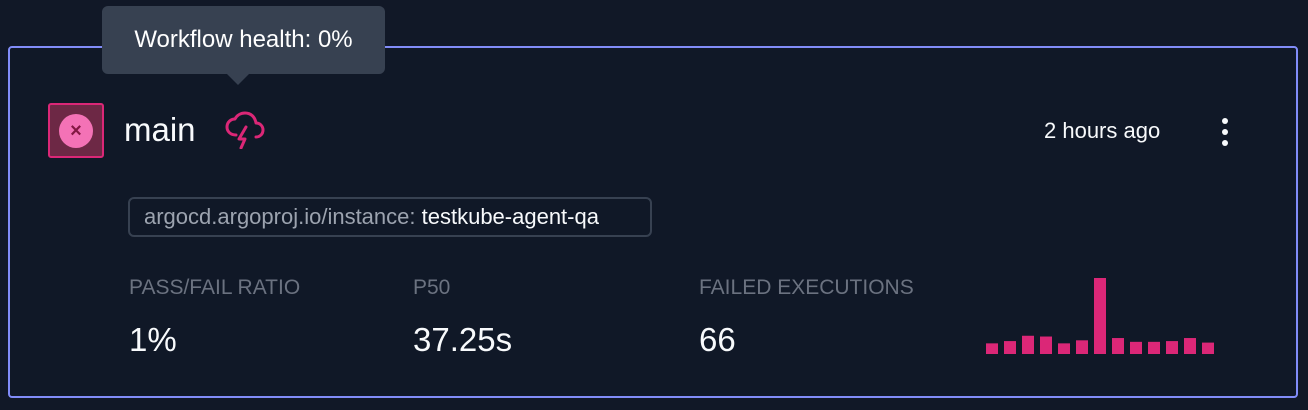  I want to click on pass-fail-ratio-label: PASS/FAIL RATIO, so click(215, 287).